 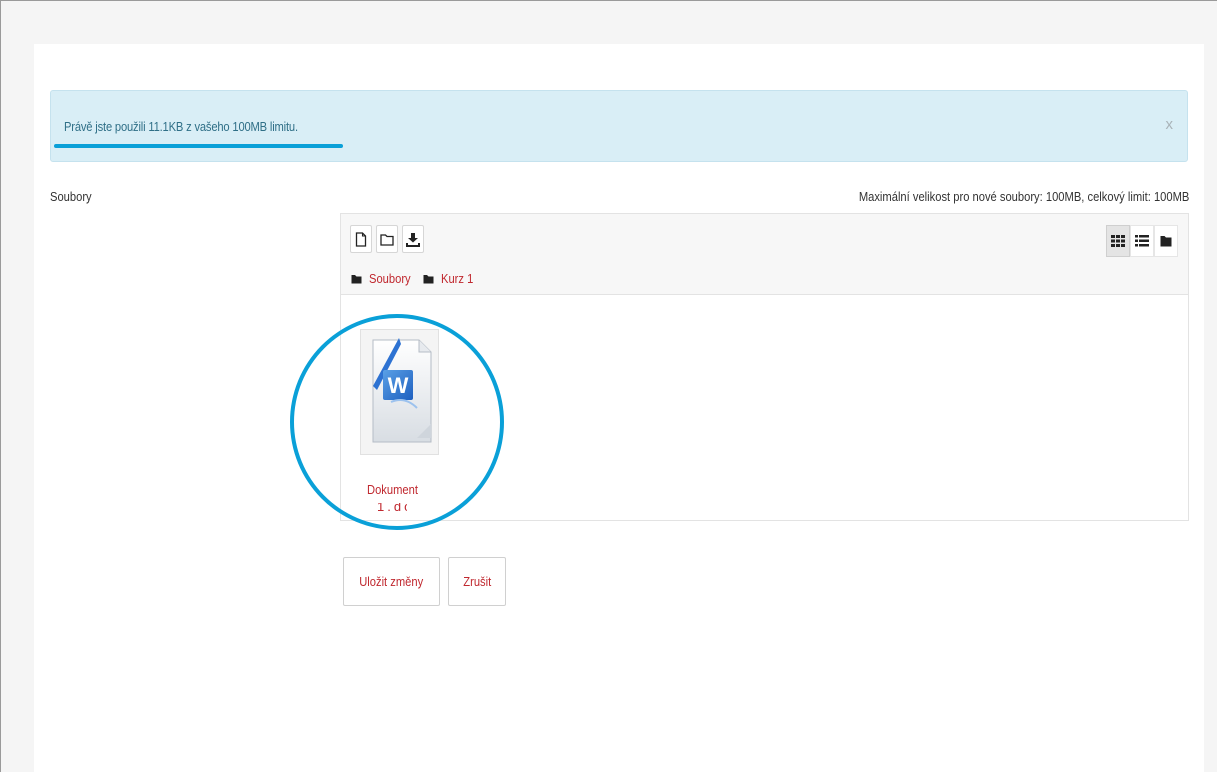 I want to click on save-changes-label: Uložit změny, so click(x=391, y=581).